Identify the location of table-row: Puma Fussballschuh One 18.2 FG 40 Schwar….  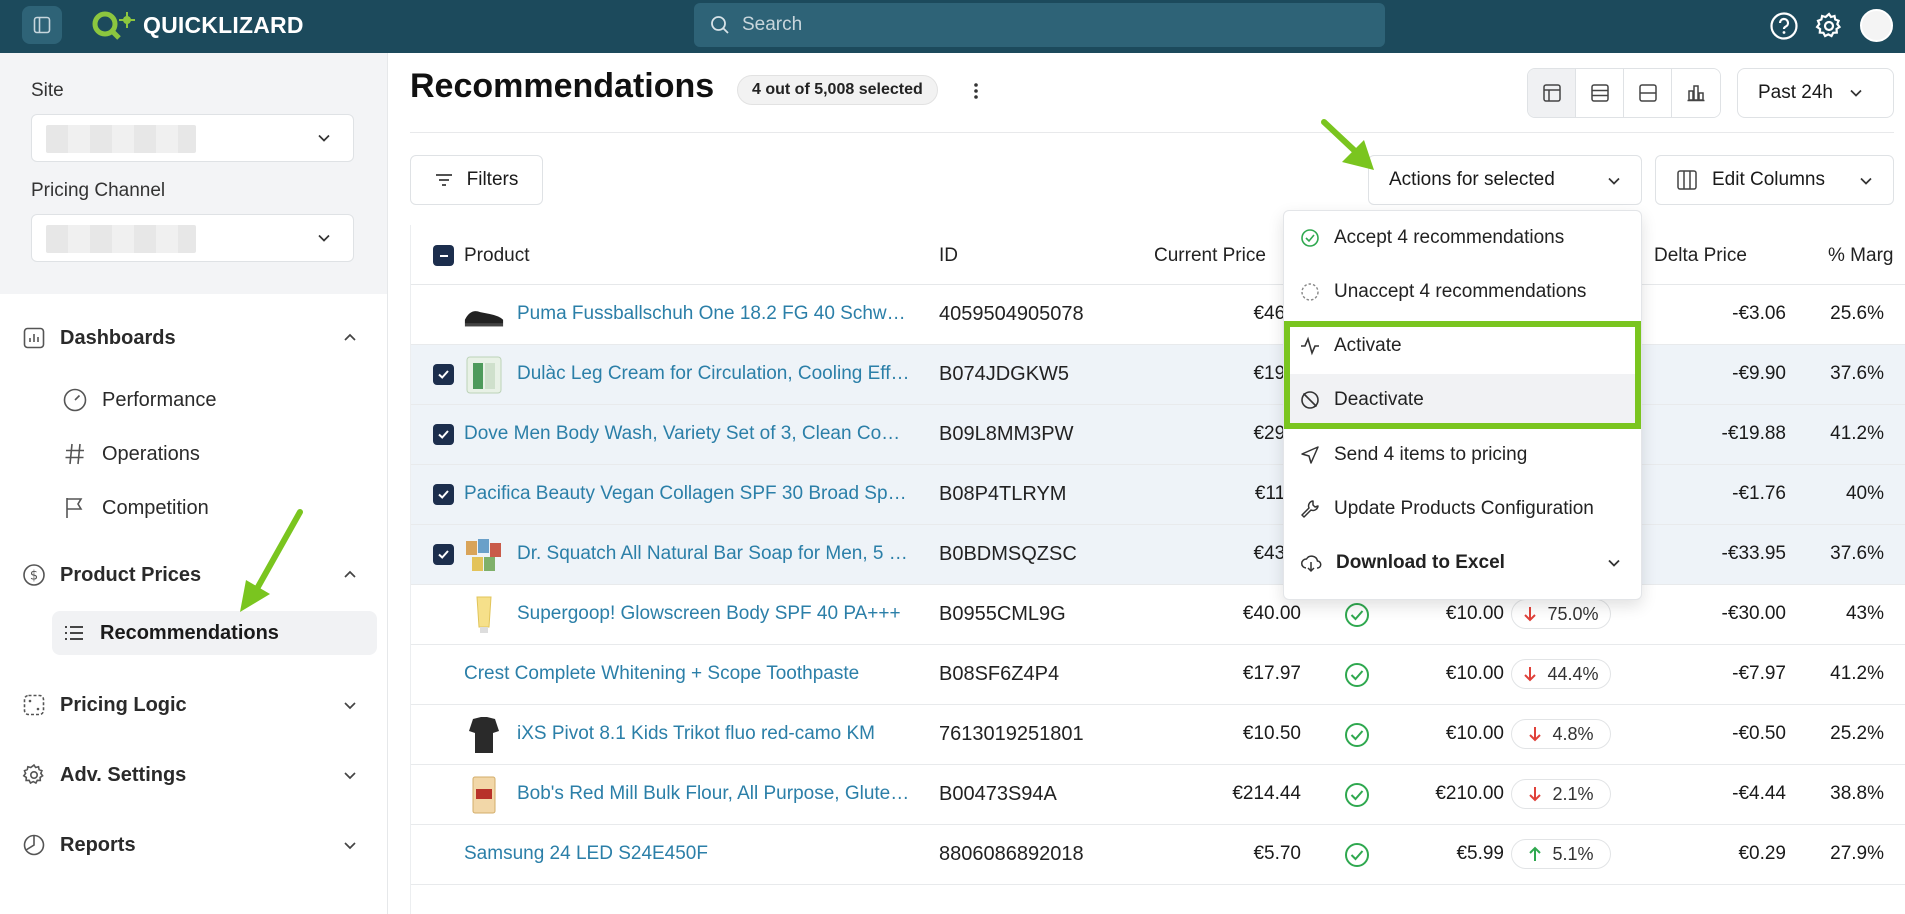
(1158, 315).